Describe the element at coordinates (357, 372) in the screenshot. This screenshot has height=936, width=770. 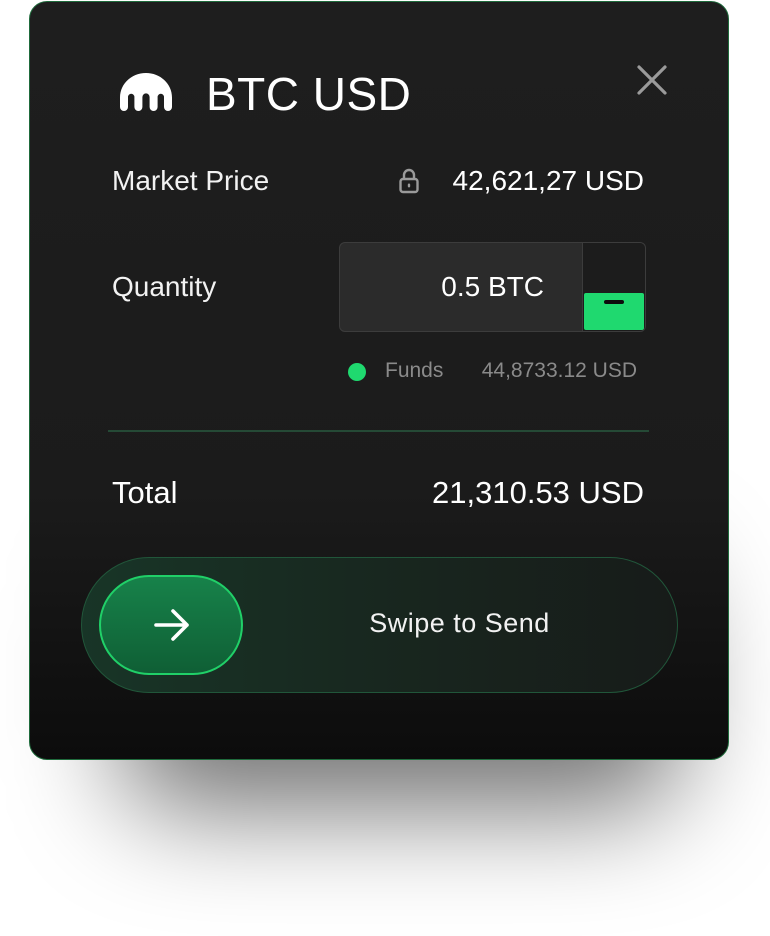
I see `funds-status-dot` at that location.